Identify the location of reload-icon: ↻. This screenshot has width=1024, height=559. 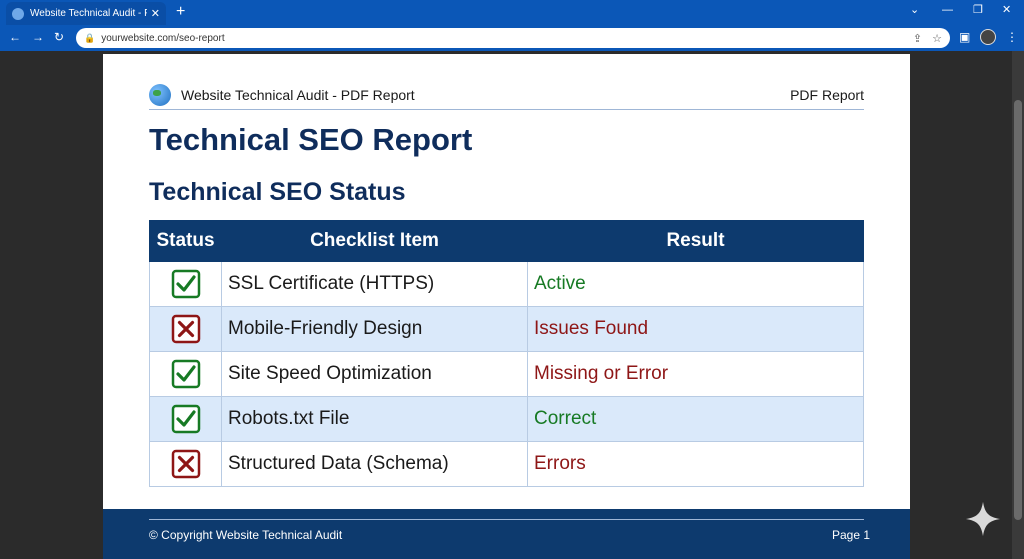
(59, 37).